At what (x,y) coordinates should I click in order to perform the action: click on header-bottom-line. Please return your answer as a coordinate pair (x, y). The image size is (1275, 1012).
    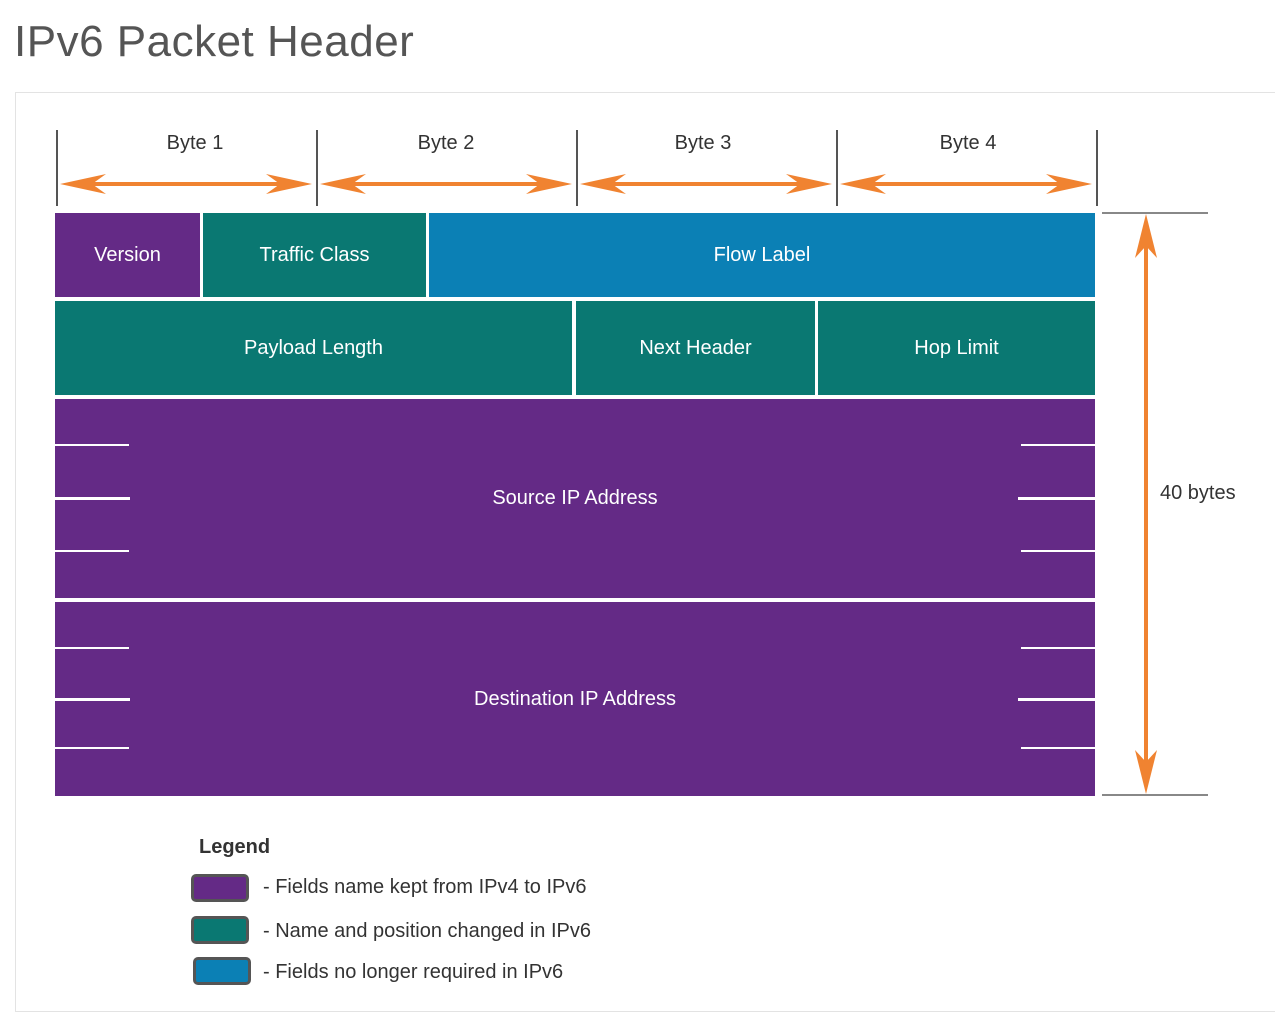
    Looking at the image, I should click on (1155, 795).